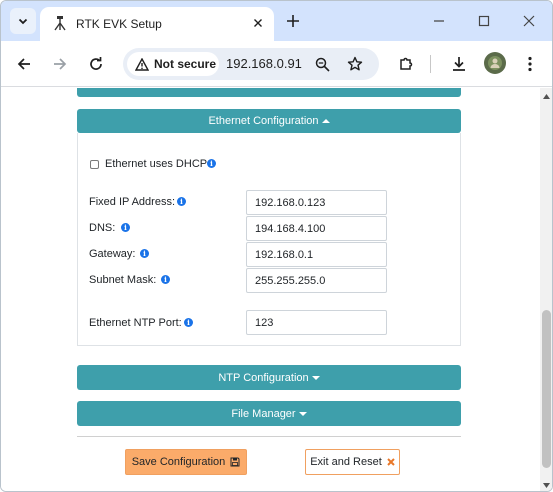  What do you see at coordinates (132, 202) in the screenshot?
I see `fixed-ip-label: Fixed IP Address:` at bounding box center [132, 202].